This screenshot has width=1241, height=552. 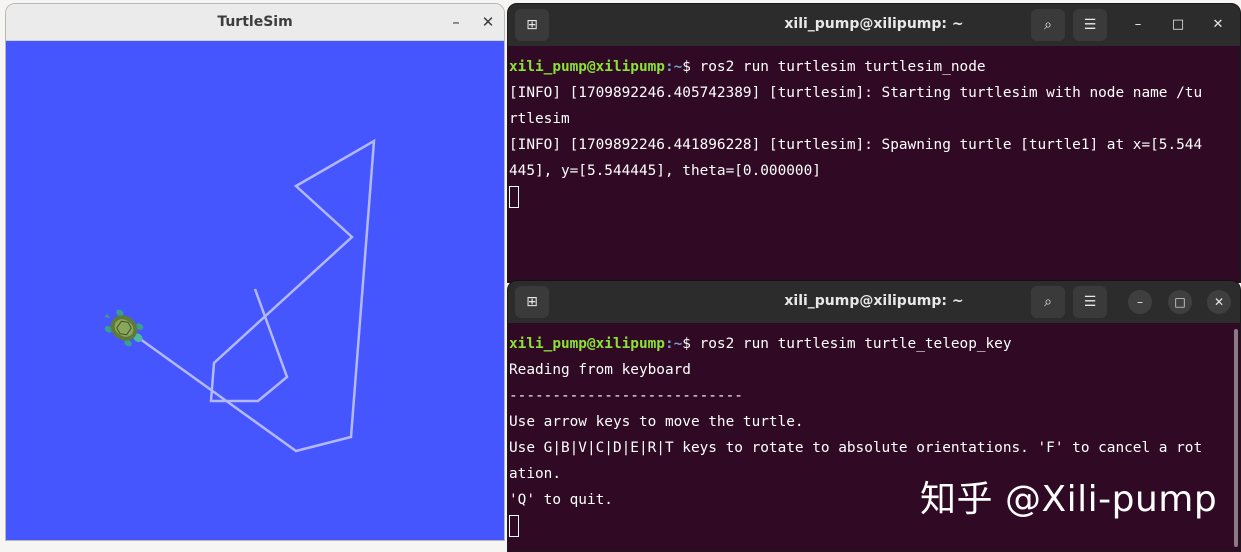 What do you see at coordinates (1236, 438) in the screenshot?
I see `scrollbar` at bounding box center [1236, 438].